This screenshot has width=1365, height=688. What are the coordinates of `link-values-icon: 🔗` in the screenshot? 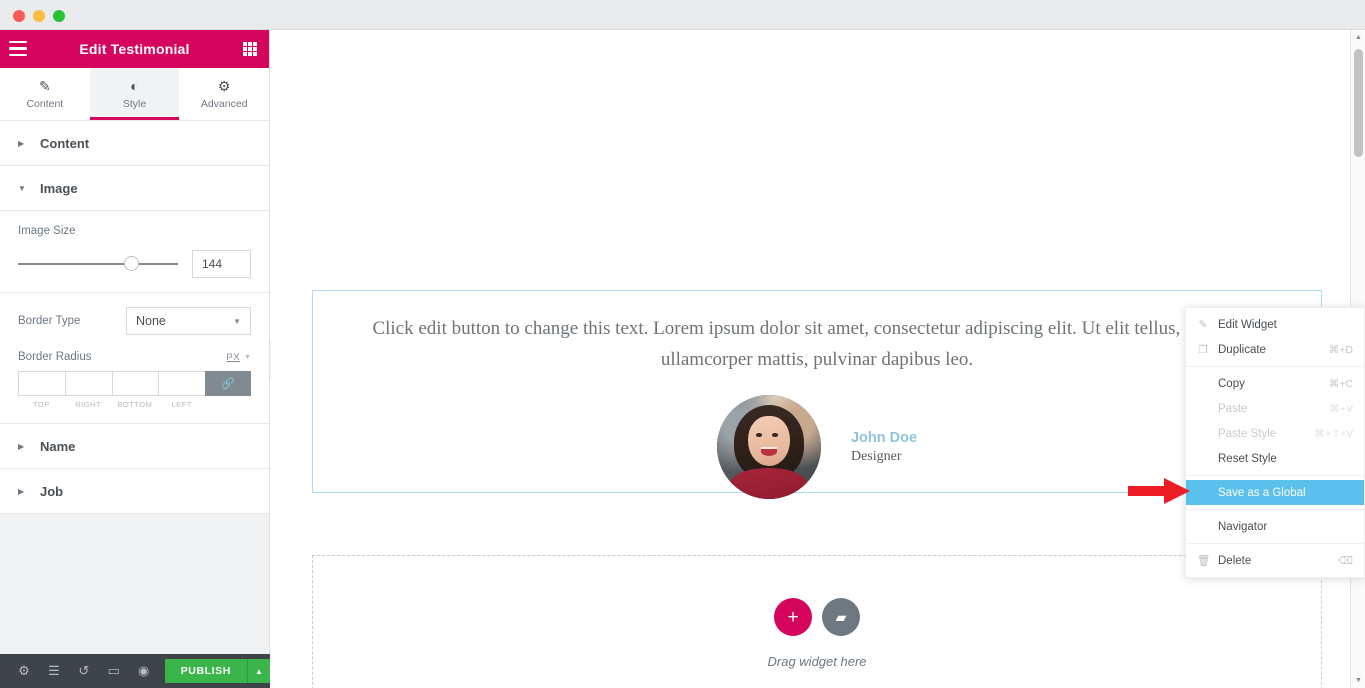 It's located at (228, 383).